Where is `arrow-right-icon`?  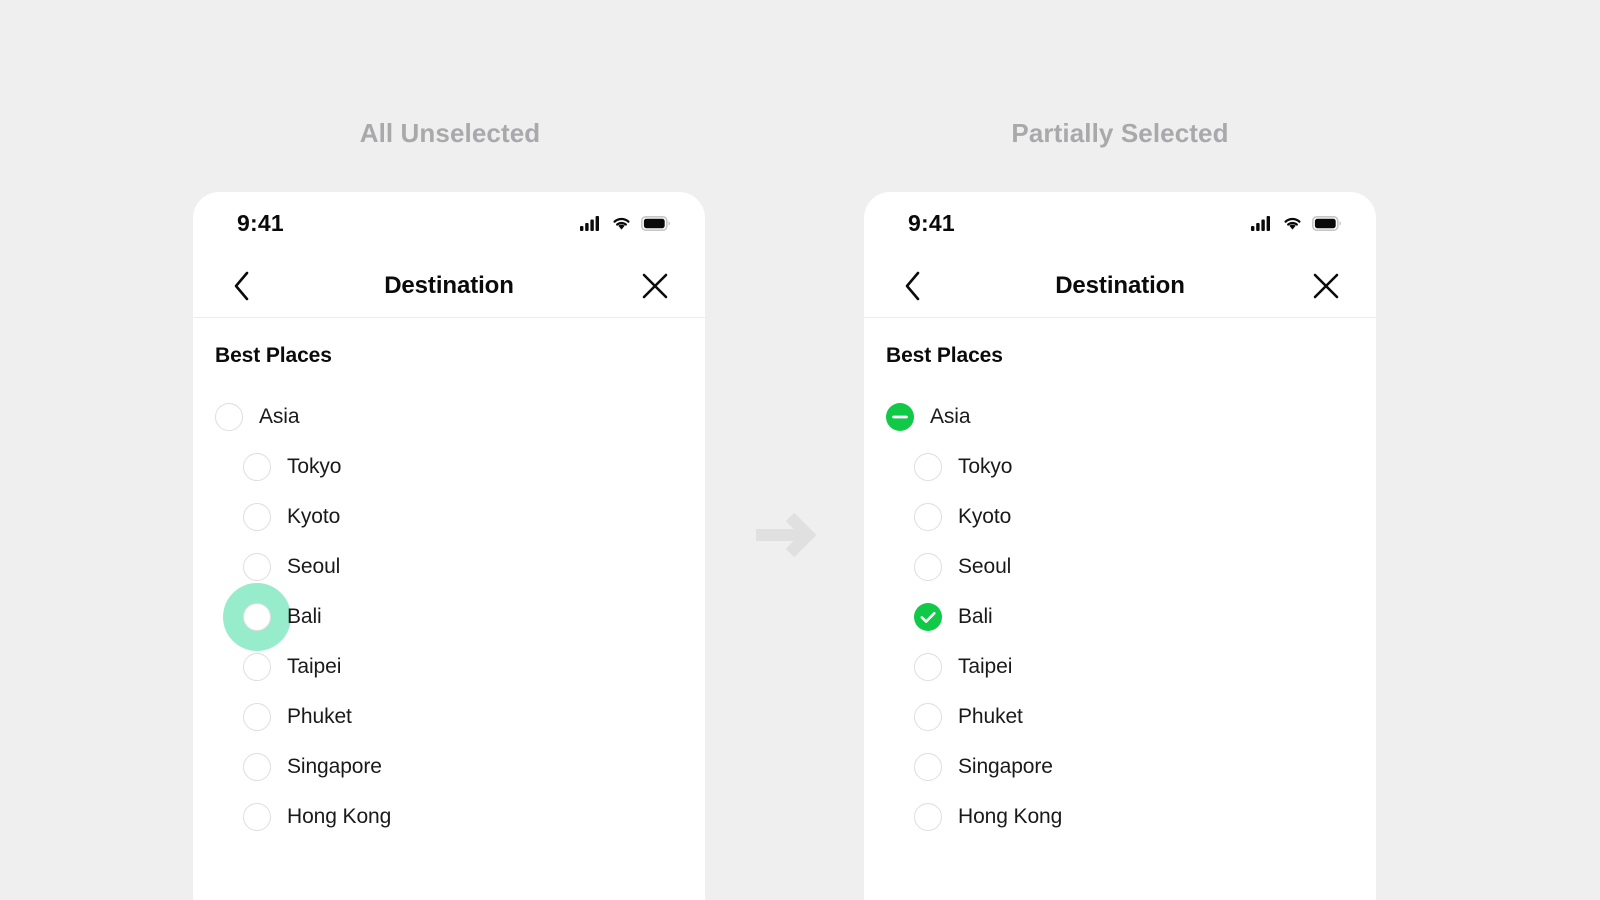
arrow-right-icon is located at coordinates (785, 535).